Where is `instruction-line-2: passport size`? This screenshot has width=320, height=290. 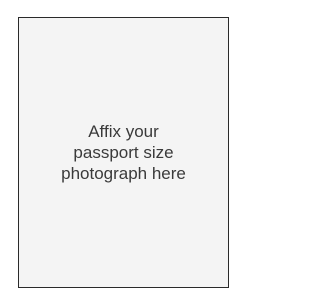
instruction-line-2: passport size is located at coordinates (123, 152).